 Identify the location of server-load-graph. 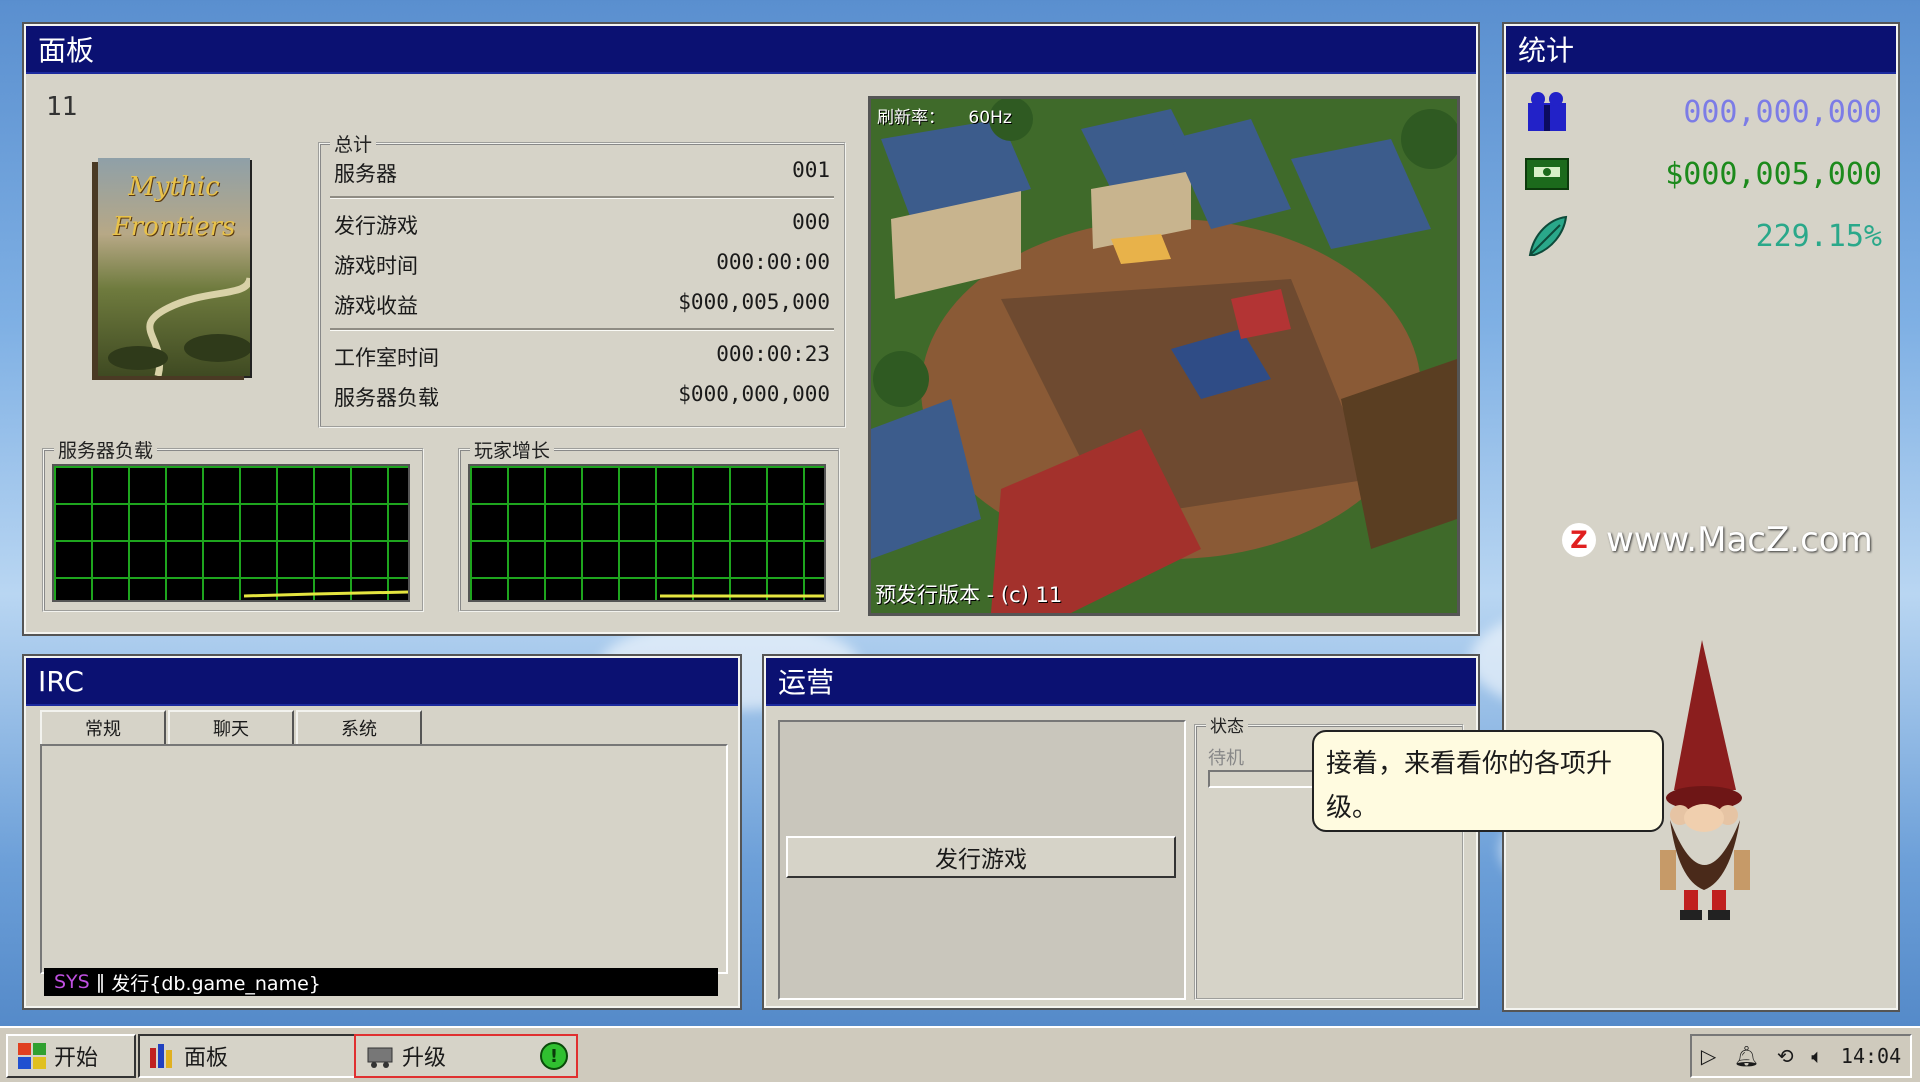
(231, 533).